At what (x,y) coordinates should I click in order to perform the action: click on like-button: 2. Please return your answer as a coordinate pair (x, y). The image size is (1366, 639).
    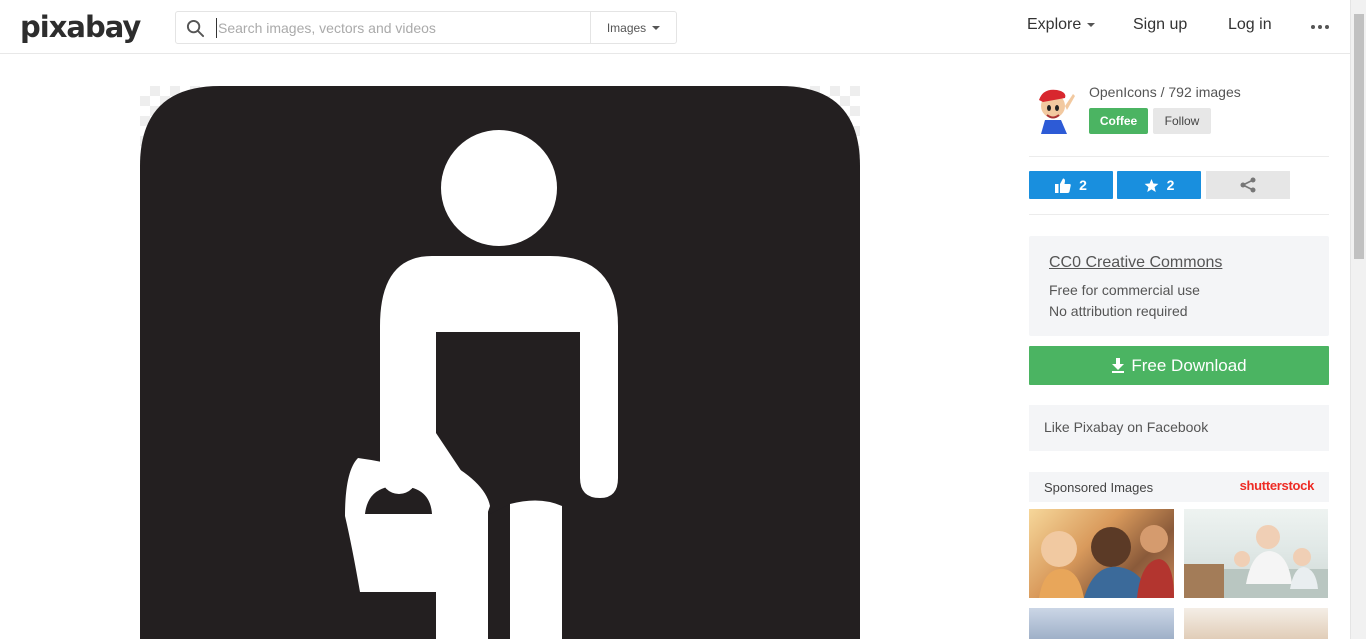
    Looking at the image, I should click on (1071, 185).